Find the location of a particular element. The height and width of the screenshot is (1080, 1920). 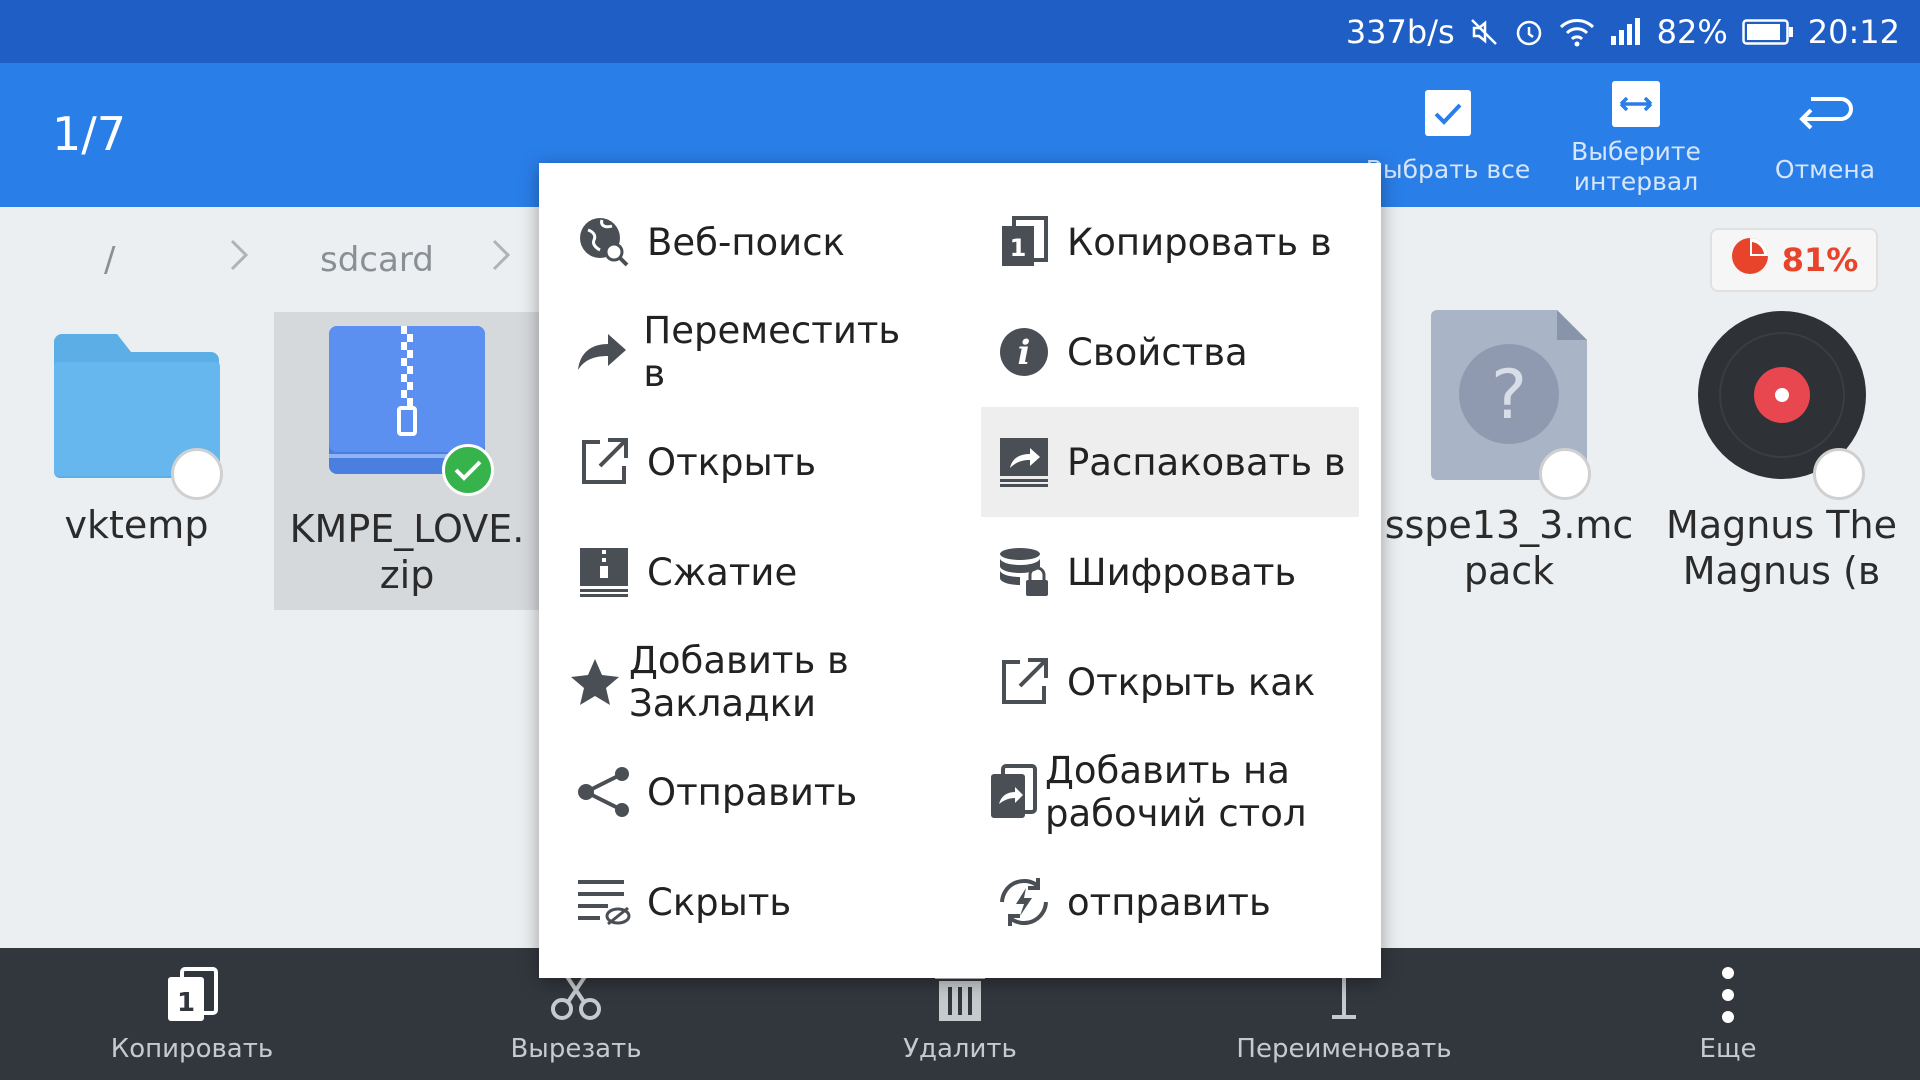

copy-icon: 1 is located at coordinates (192, 998).